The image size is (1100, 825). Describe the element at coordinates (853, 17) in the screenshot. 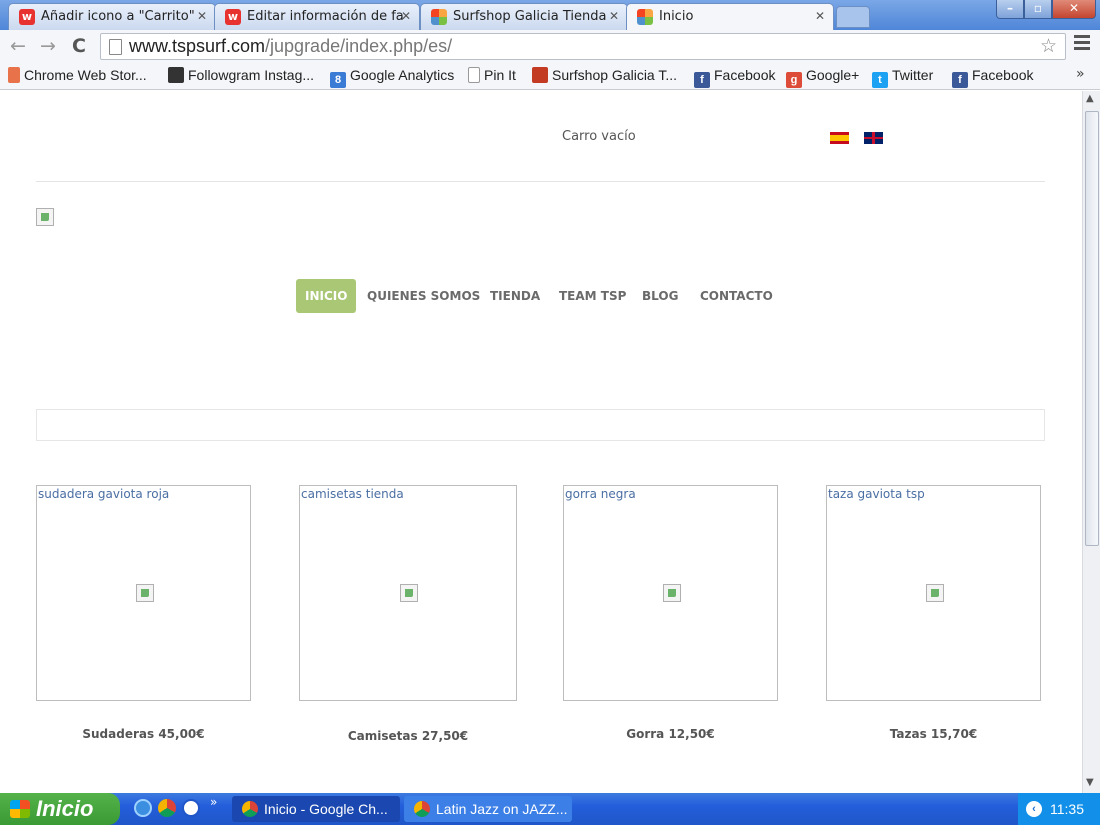

I see `new-tab-button` at that location.